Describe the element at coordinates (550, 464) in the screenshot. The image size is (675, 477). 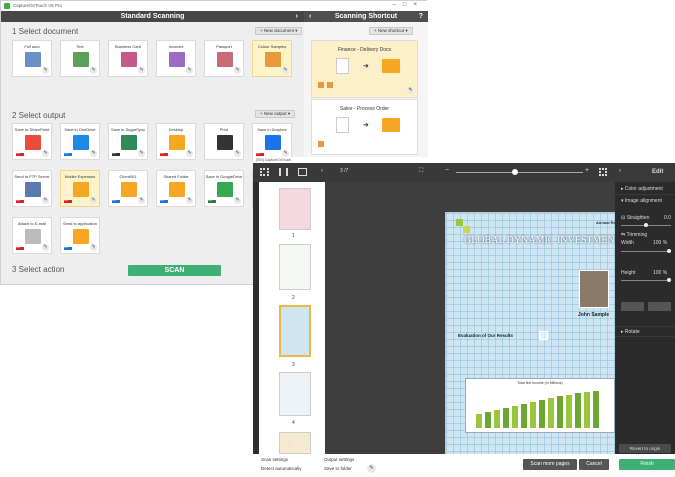
I see `scan-more-pages-button: Scan more pages` at that location.